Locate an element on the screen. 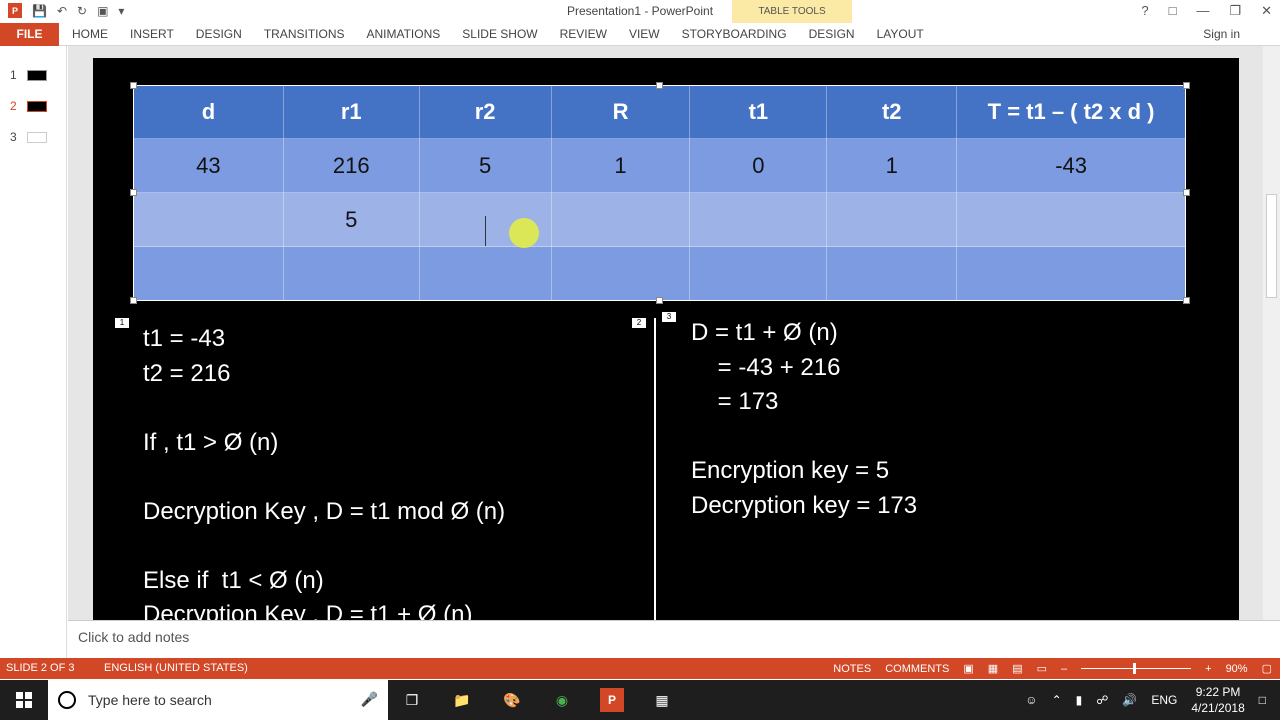 The width and height of the screenshot is (1280, 720). window-title: Presentation1 - PowerPoint is located at coordinates (640, 11).